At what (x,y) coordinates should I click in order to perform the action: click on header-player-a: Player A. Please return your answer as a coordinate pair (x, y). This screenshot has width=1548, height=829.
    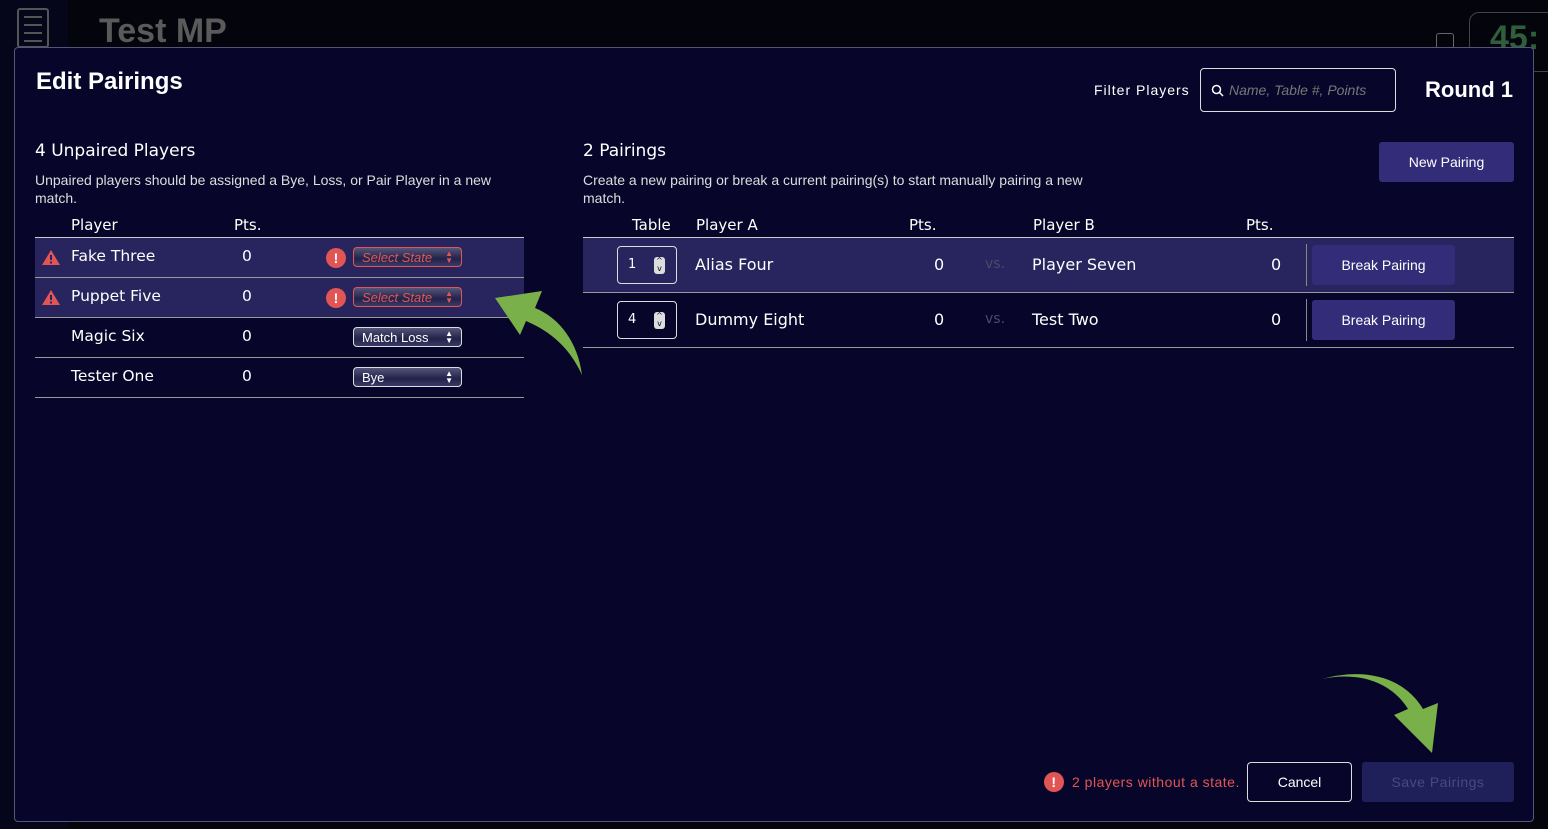
    Looking at the image, I should click on (727, 225).